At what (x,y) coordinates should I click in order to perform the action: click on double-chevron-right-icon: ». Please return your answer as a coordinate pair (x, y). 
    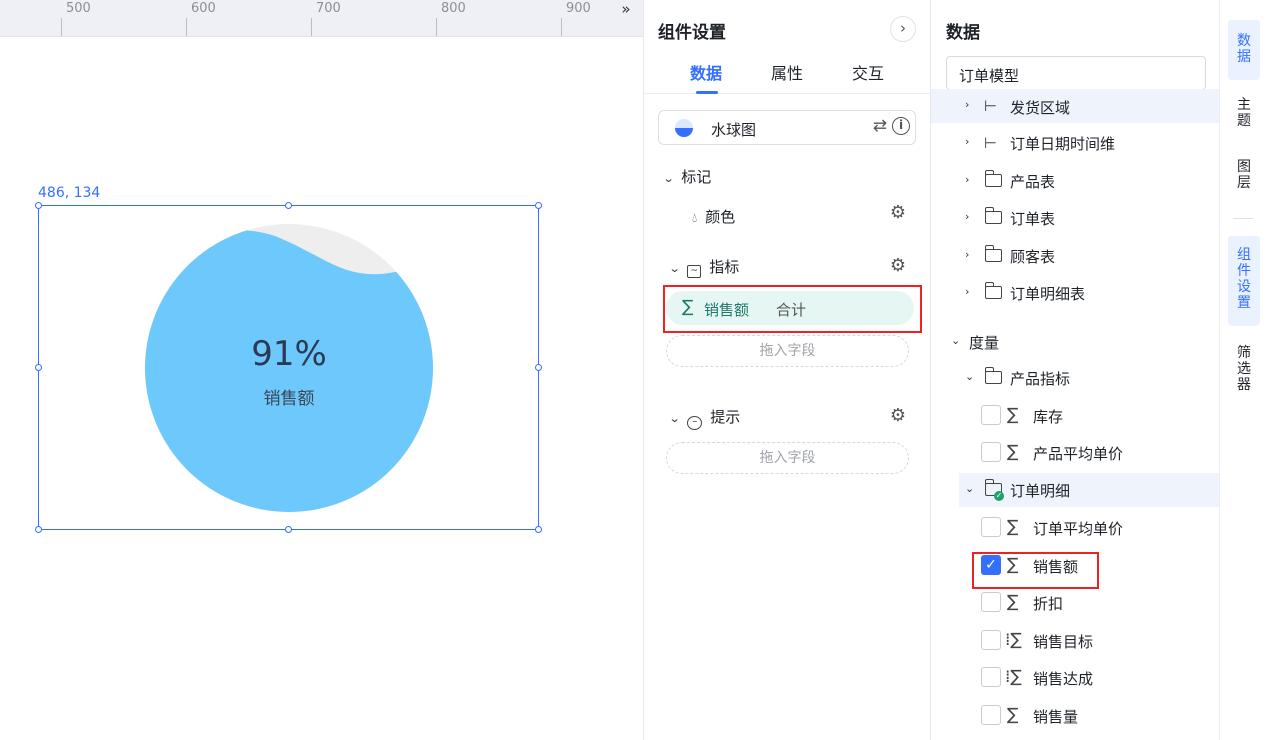
    Looking at the image, I should click on (626, 10).